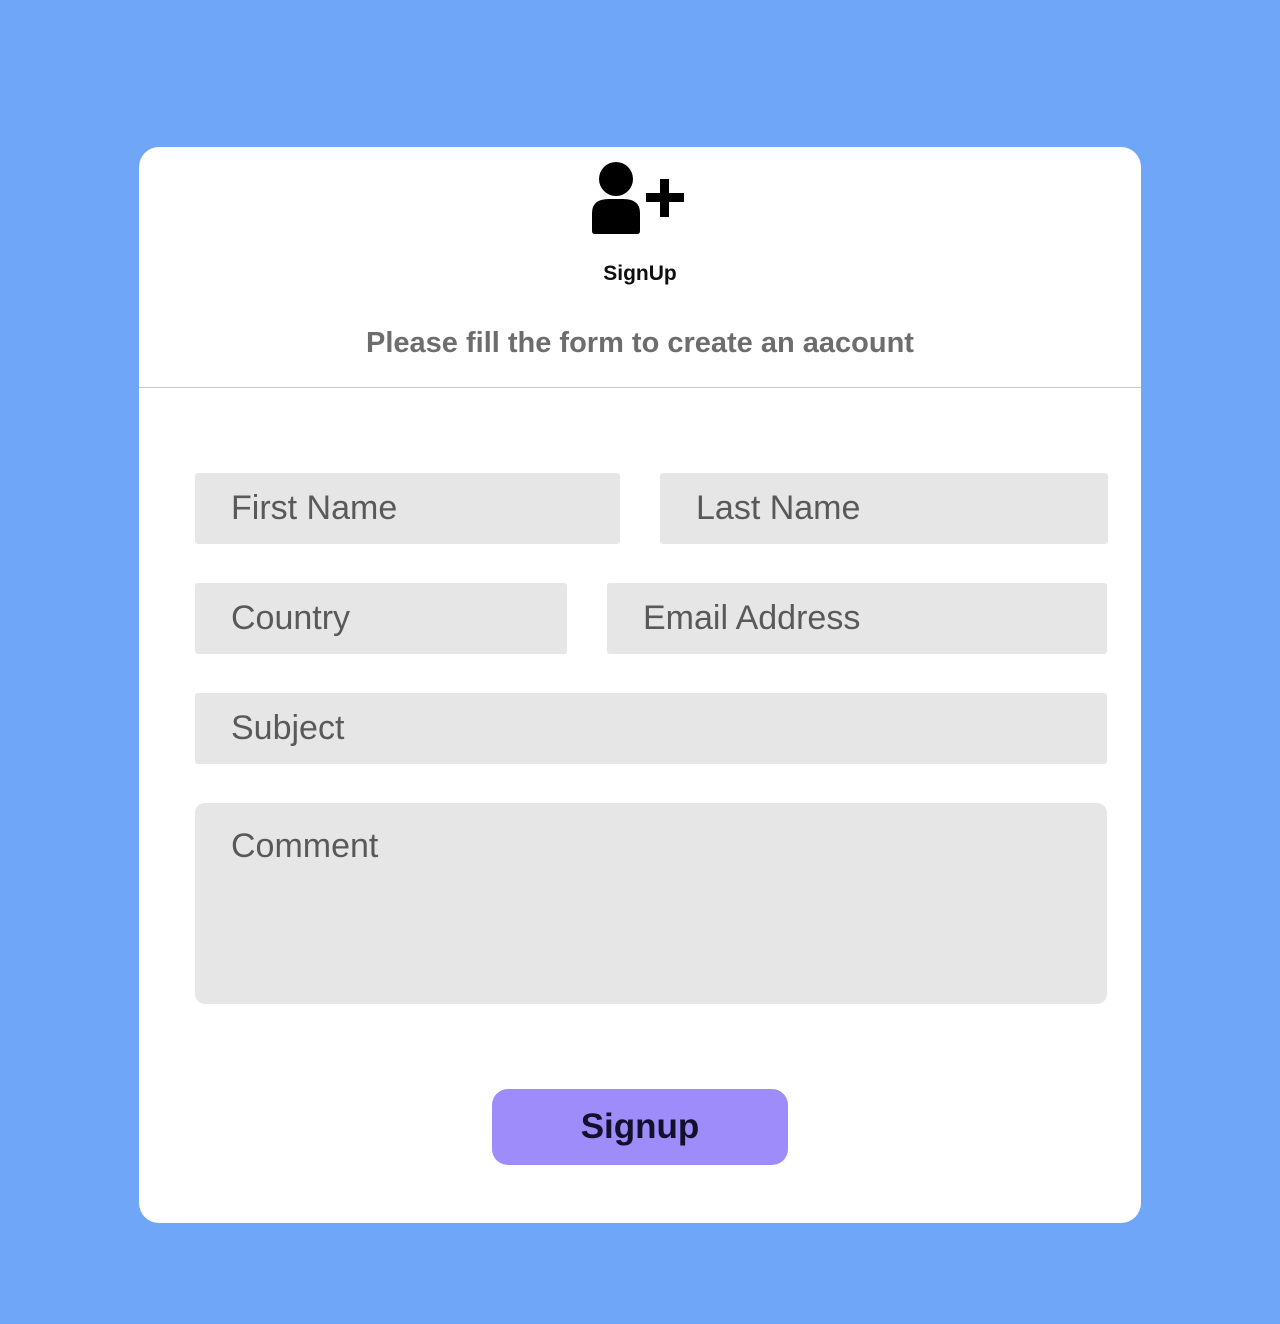 The image size is (1280, 1324). Describe the element at coordinates (638, 198) in the screenshot. I see `user-plus-icon` at that location.